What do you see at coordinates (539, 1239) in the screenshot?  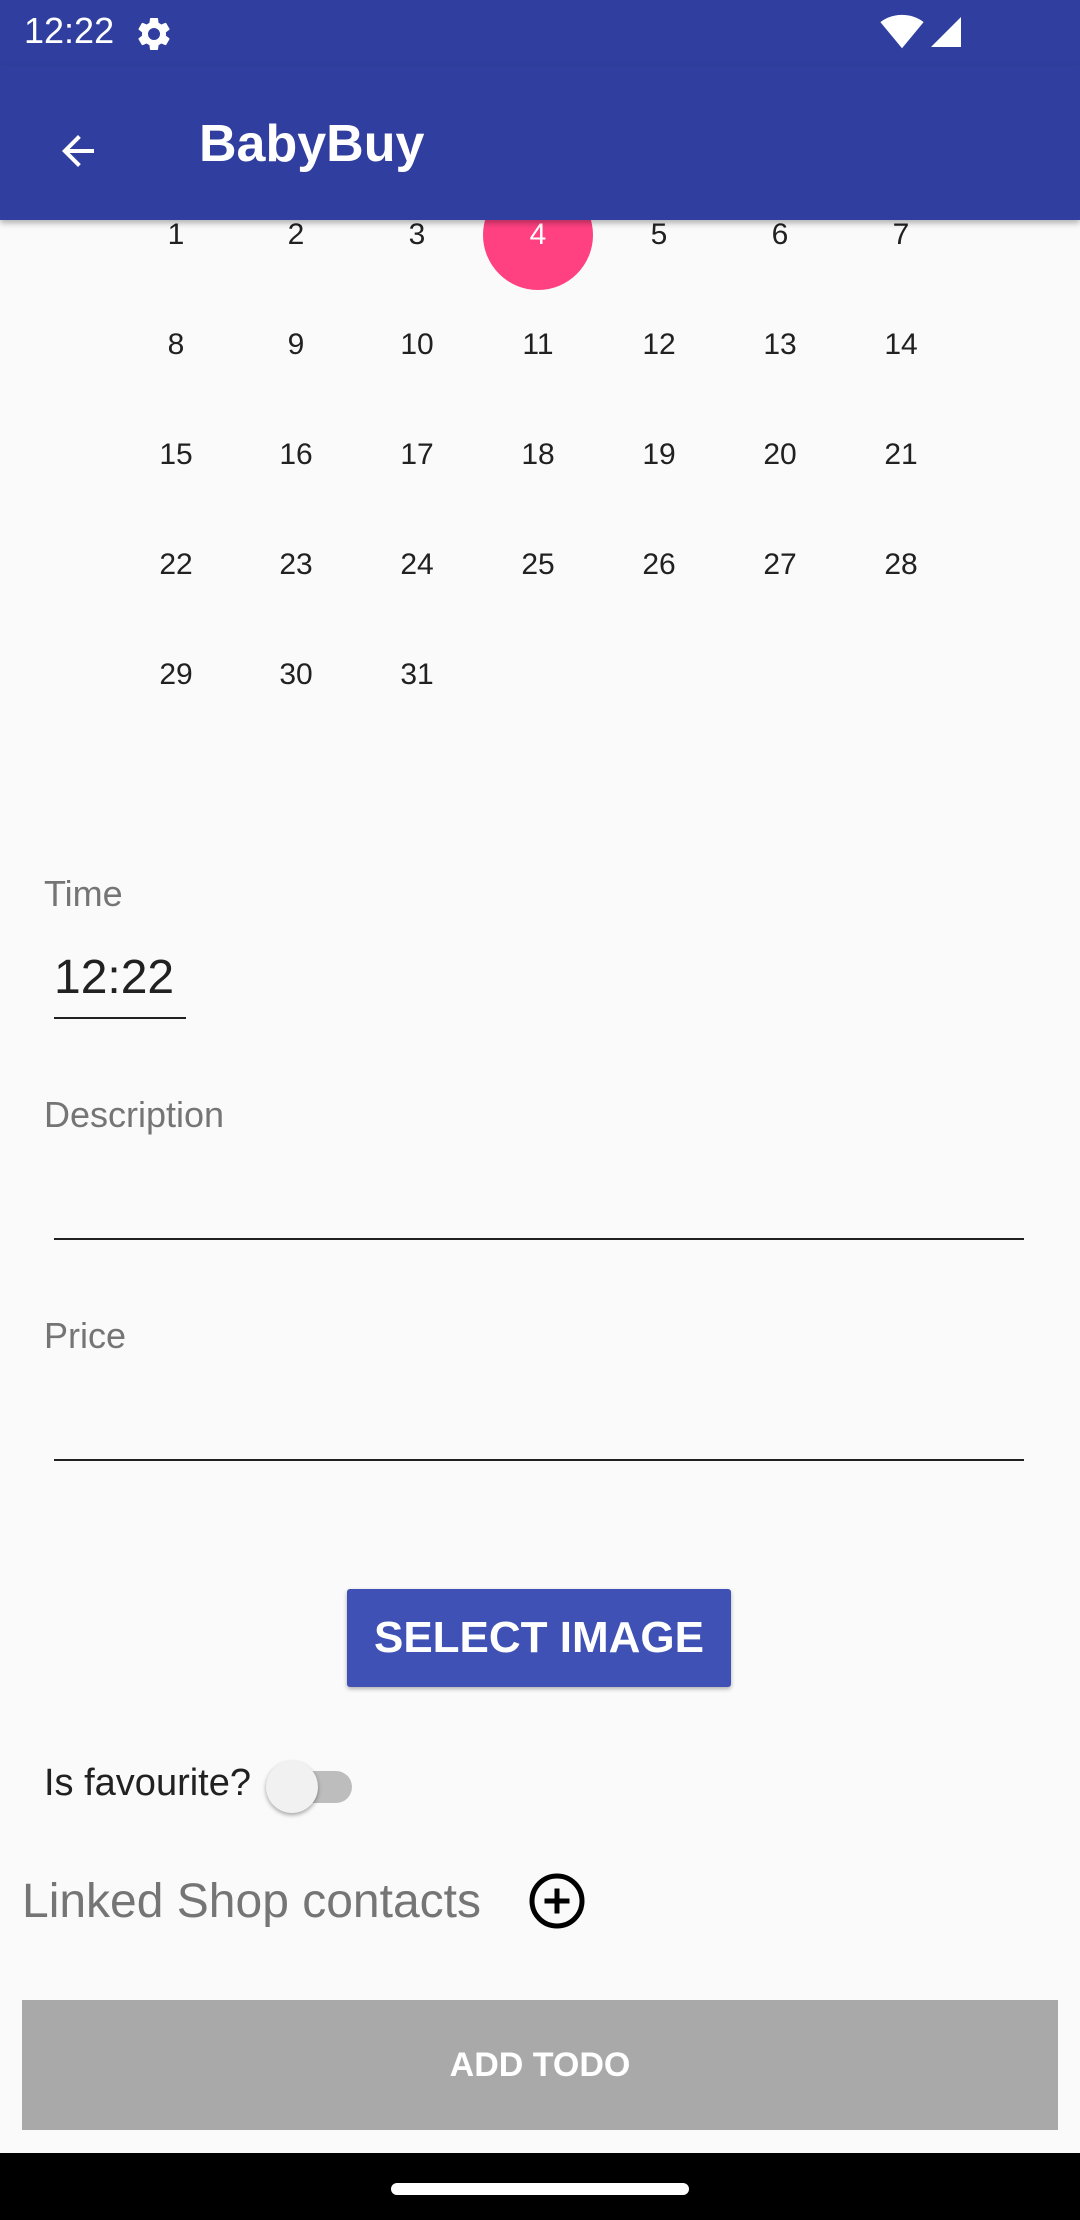 I see `description-field-underline` at bounding box center [539, 1239].